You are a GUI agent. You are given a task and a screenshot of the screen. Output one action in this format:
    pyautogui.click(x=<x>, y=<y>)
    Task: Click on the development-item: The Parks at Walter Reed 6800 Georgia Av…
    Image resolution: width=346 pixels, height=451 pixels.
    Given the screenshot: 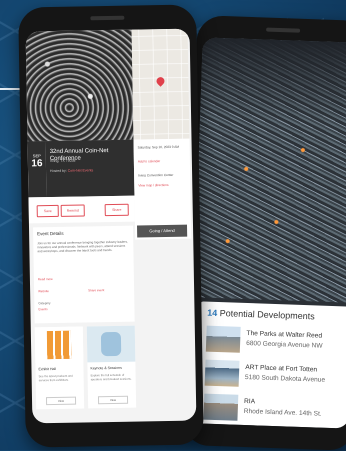 What is the action you would take?
    pyautogui.click(x=275, y=343)
    